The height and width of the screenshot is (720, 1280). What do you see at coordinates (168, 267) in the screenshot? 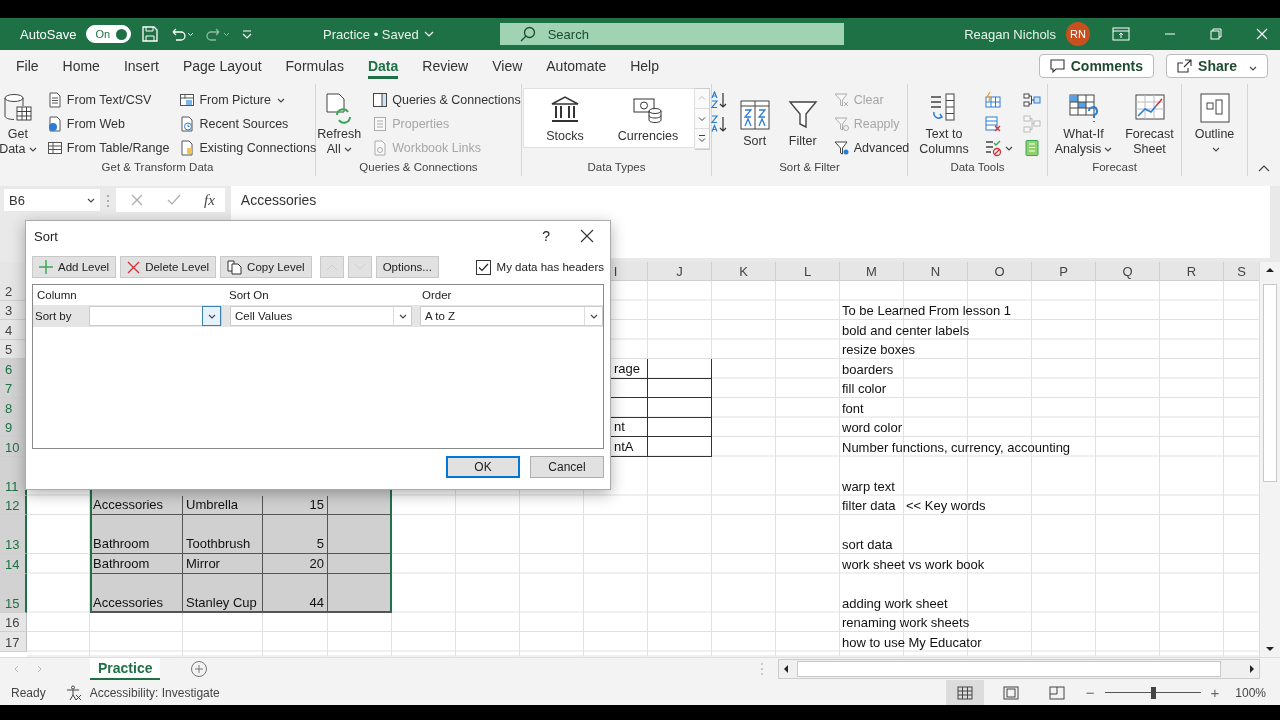
I see `dialog-button: Delete Level` at bounding box center [168, 267].